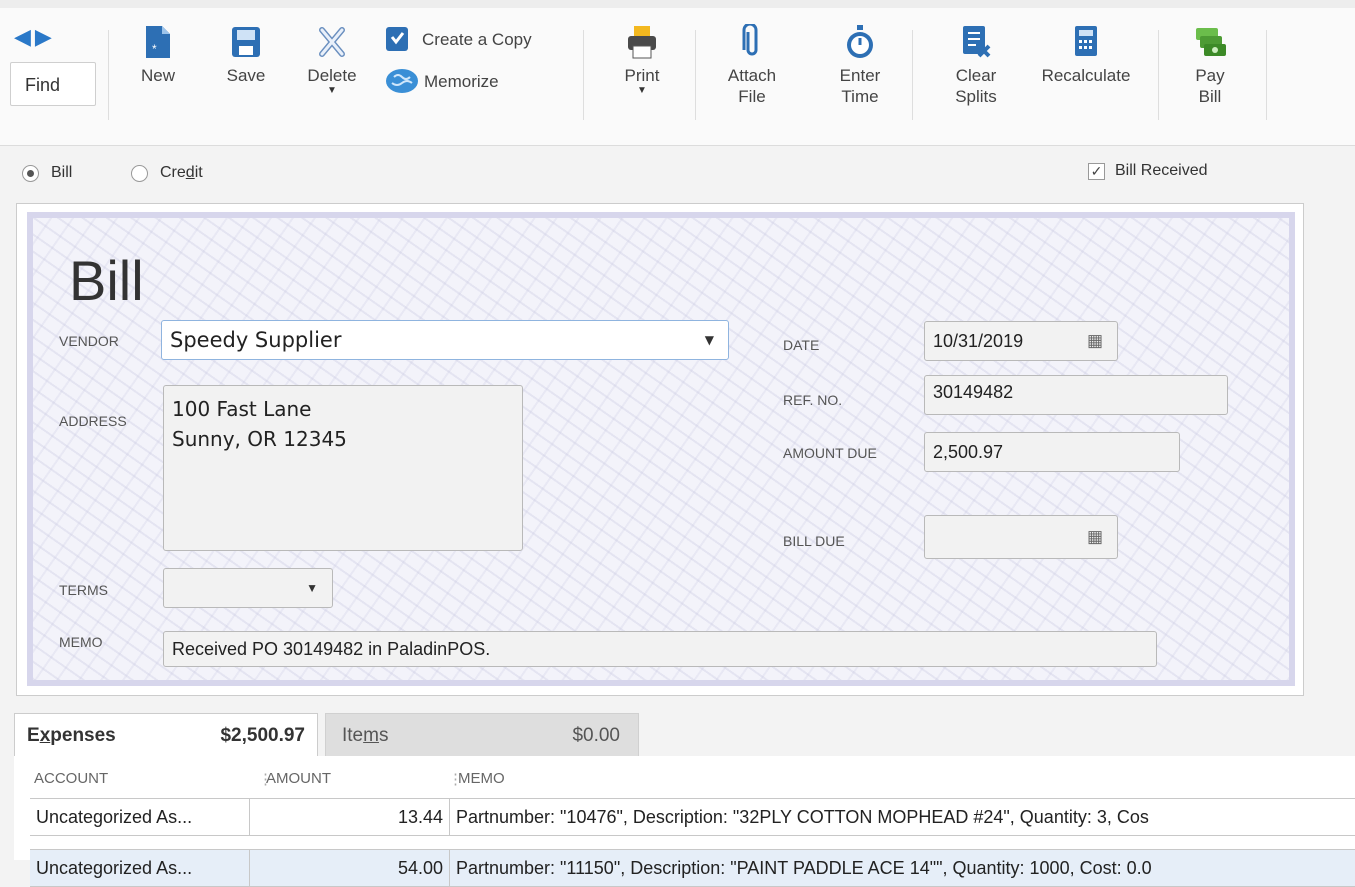  I want to click on vendor-dropdown: Speedy Supplier ▼, so click(445, 340).